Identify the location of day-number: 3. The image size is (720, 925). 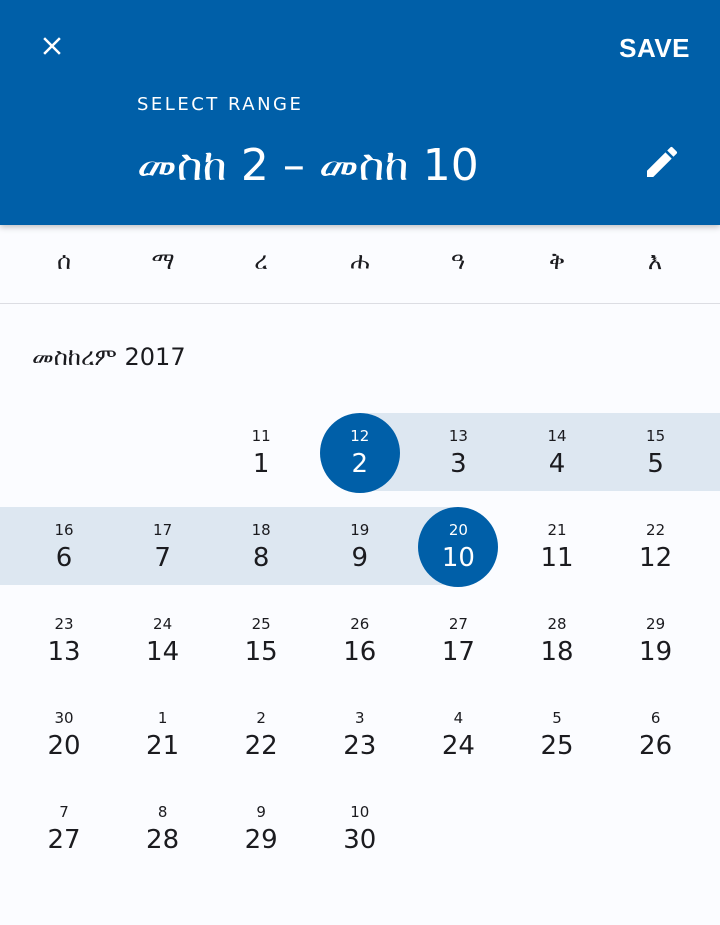
(458, 464).